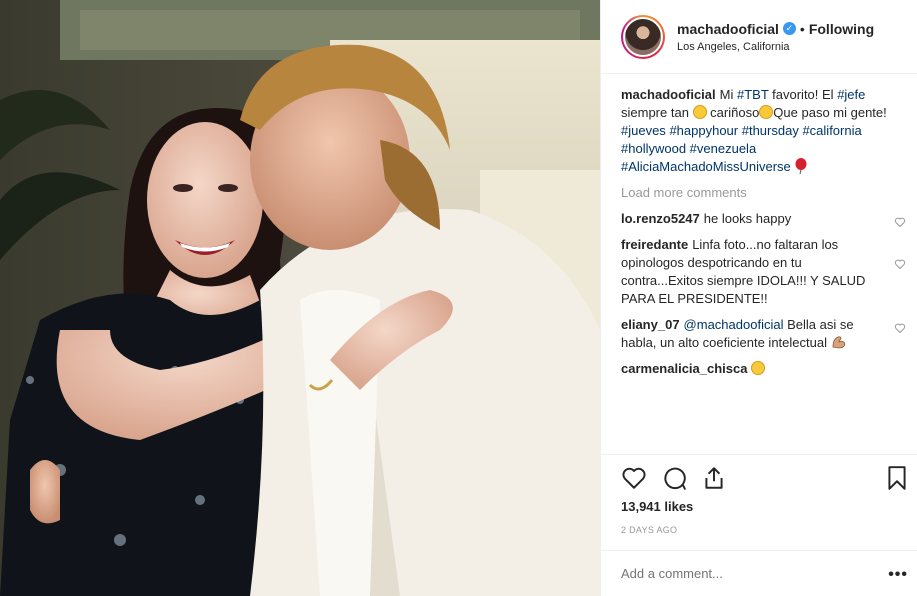  What do you see at coordinates (660, 218) in the screenshot?
I see `comment-username: lo.renzo5247` at bounding box center [660, 218].